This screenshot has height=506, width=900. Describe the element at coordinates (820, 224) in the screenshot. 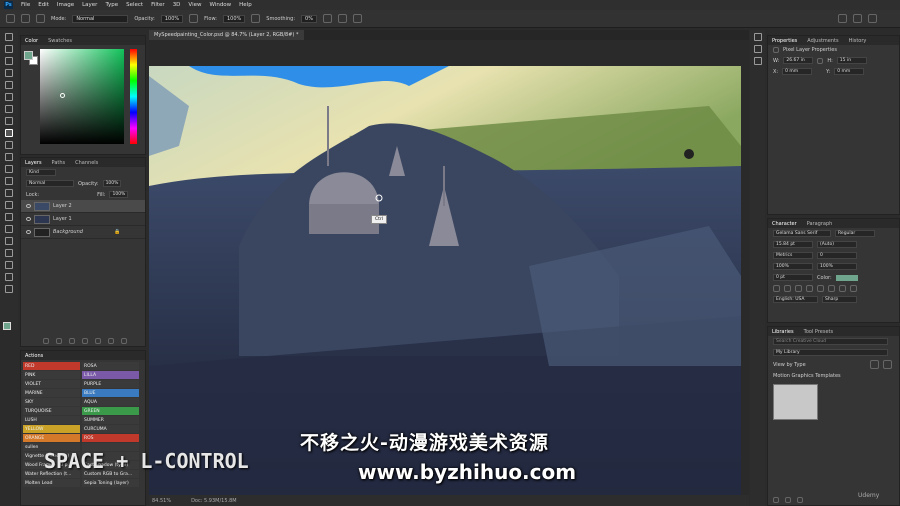

I see `tab-paragraph: Paragraph` at that location.